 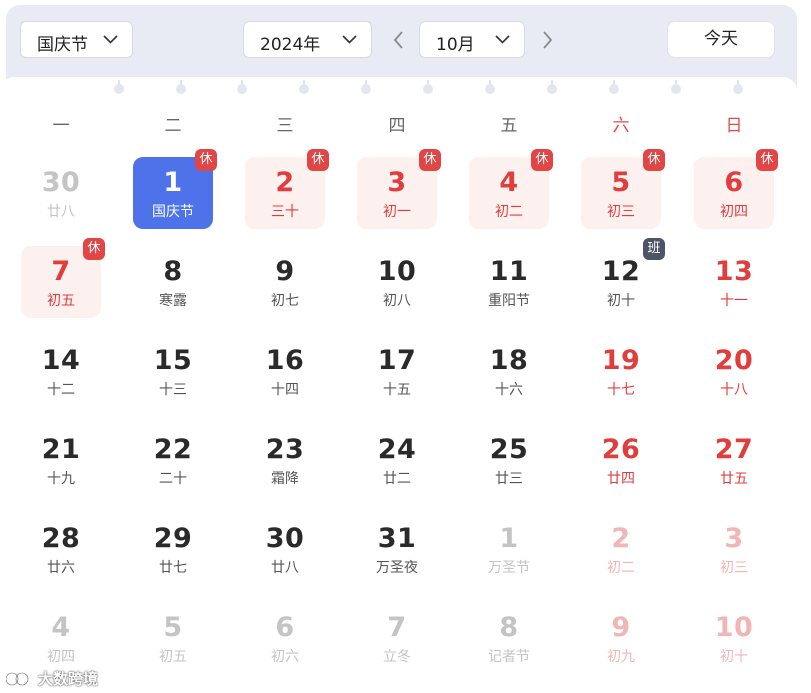 I want to click on lunar-label: 霜降, so click(x=285, y=479).